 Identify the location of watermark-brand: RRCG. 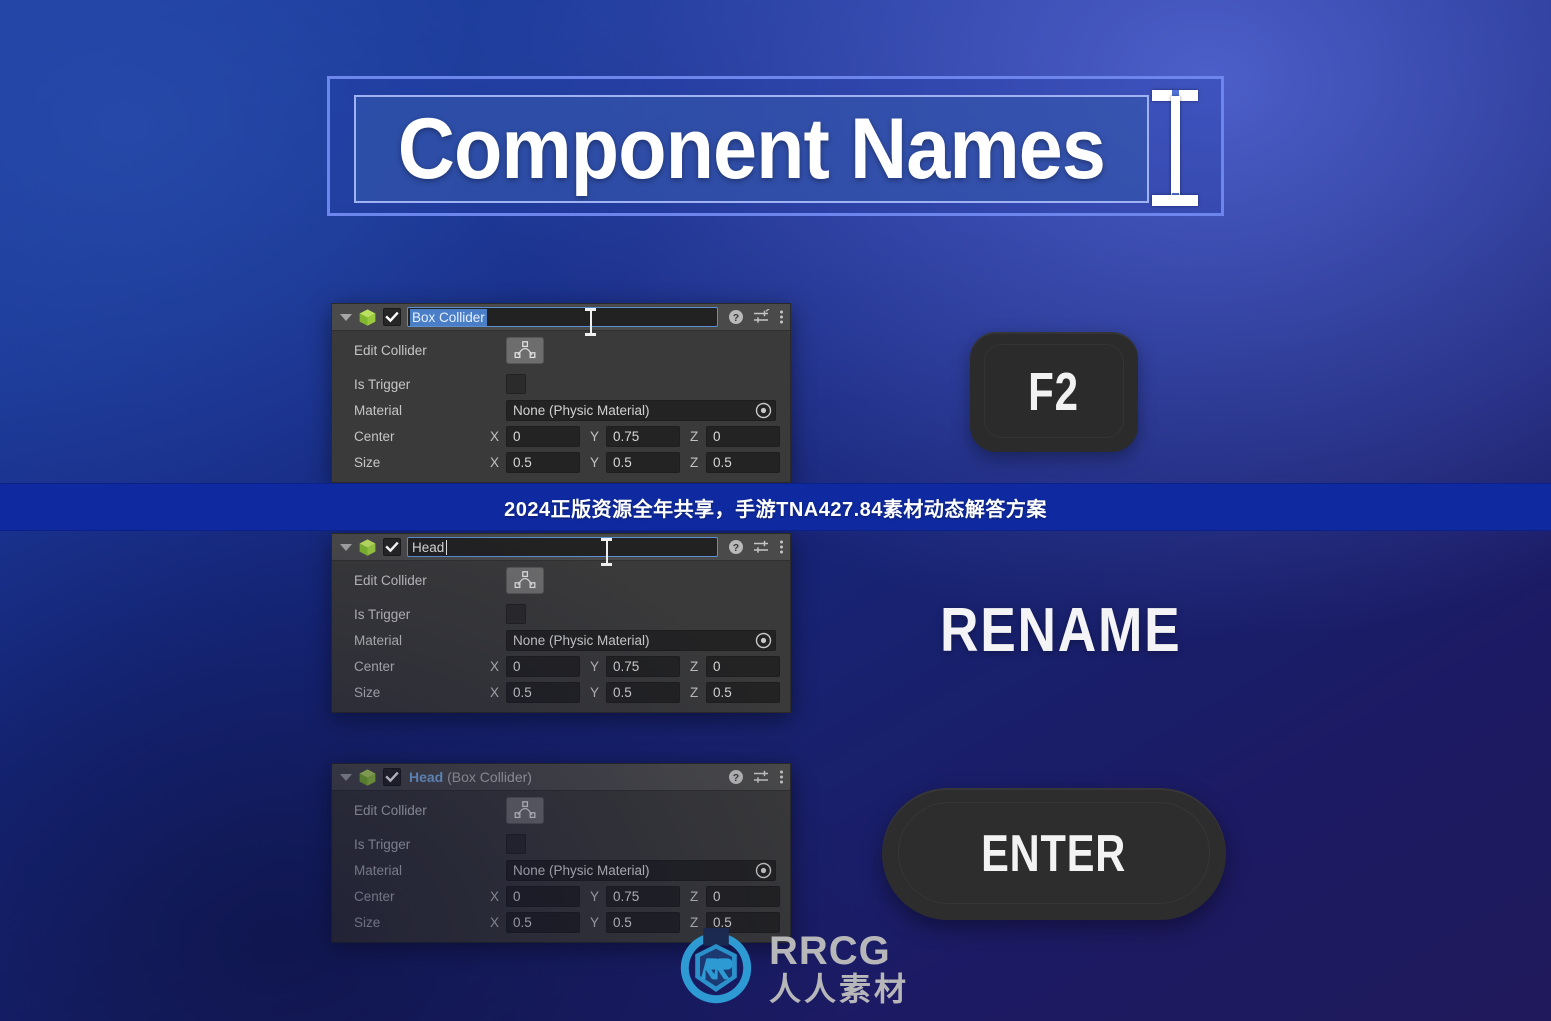
(830, 951).